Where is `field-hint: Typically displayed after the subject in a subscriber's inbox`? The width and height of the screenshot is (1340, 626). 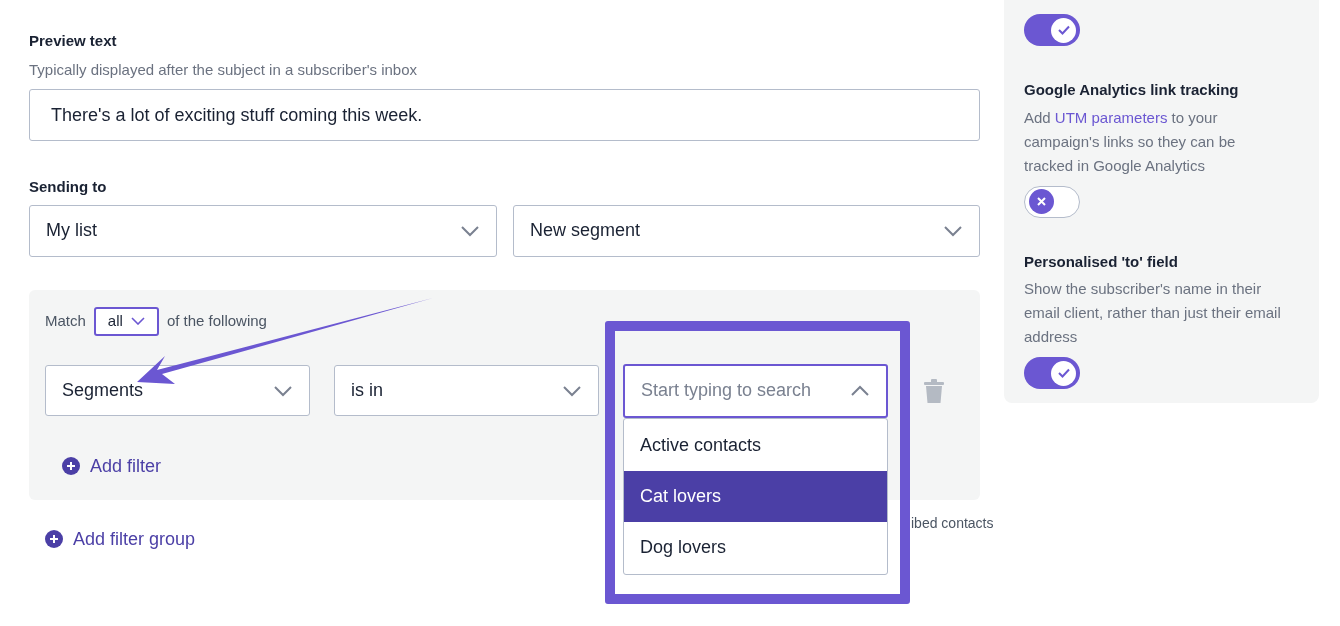 field-hint: Typically displayed after the subject in a subscriber's inbox is located at coordinates (224, 69).